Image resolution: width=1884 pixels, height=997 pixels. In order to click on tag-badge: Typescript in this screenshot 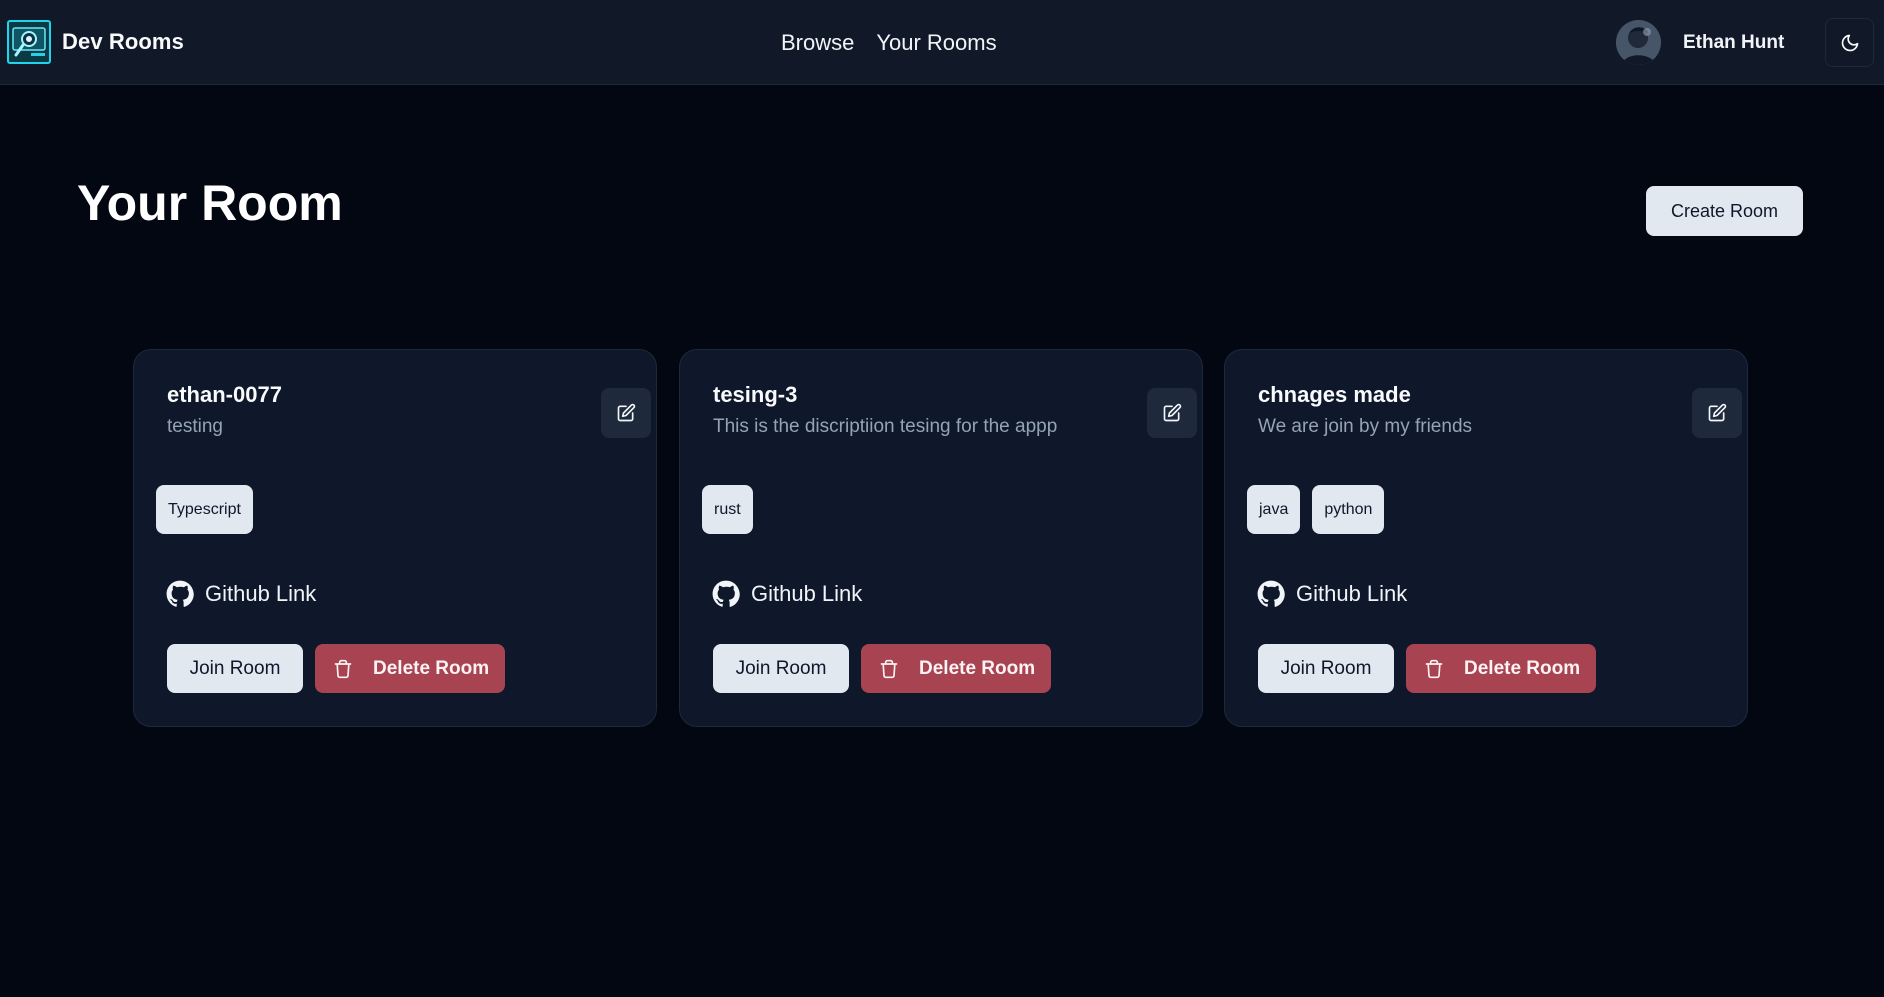, I will do `click(204, 509)`.